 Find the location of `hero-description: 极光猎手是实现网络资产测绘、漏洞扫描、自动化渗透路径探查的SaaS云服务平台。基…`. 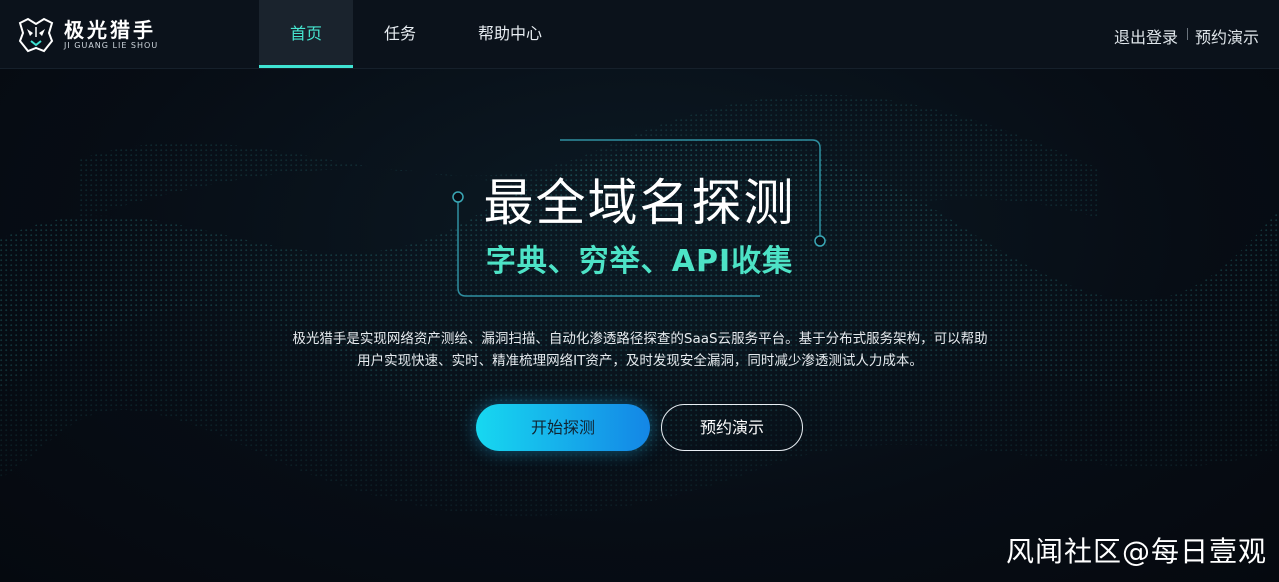

hero-description: 极光猎手是实现网络资产测绘、漏洞扫描、自动化渗透路径探查的SaaS云服务平台。基… is located at coordinates (640, 350).